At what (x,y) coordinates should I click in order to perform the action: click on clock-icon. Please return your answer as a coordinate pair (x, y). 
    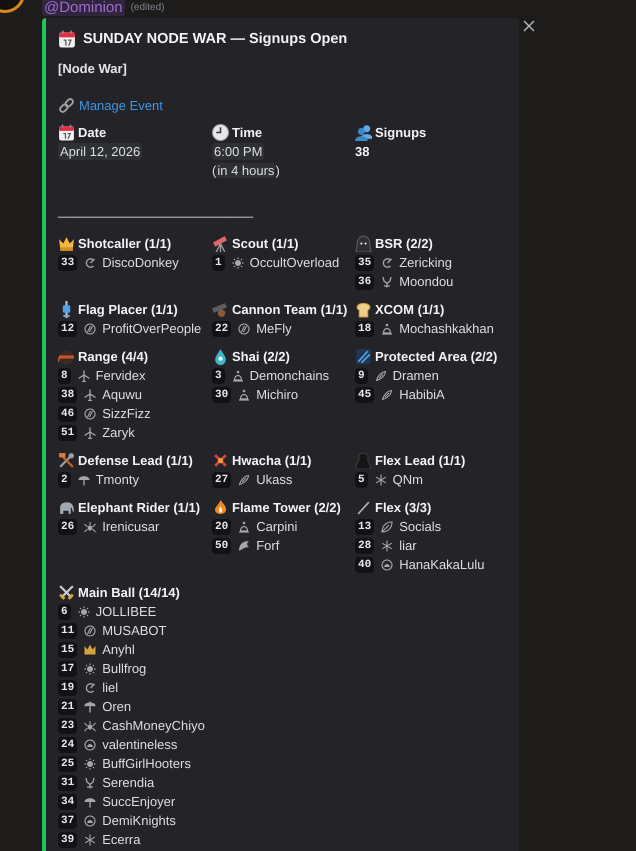
    Looking at the image, I should click on (220, 132).